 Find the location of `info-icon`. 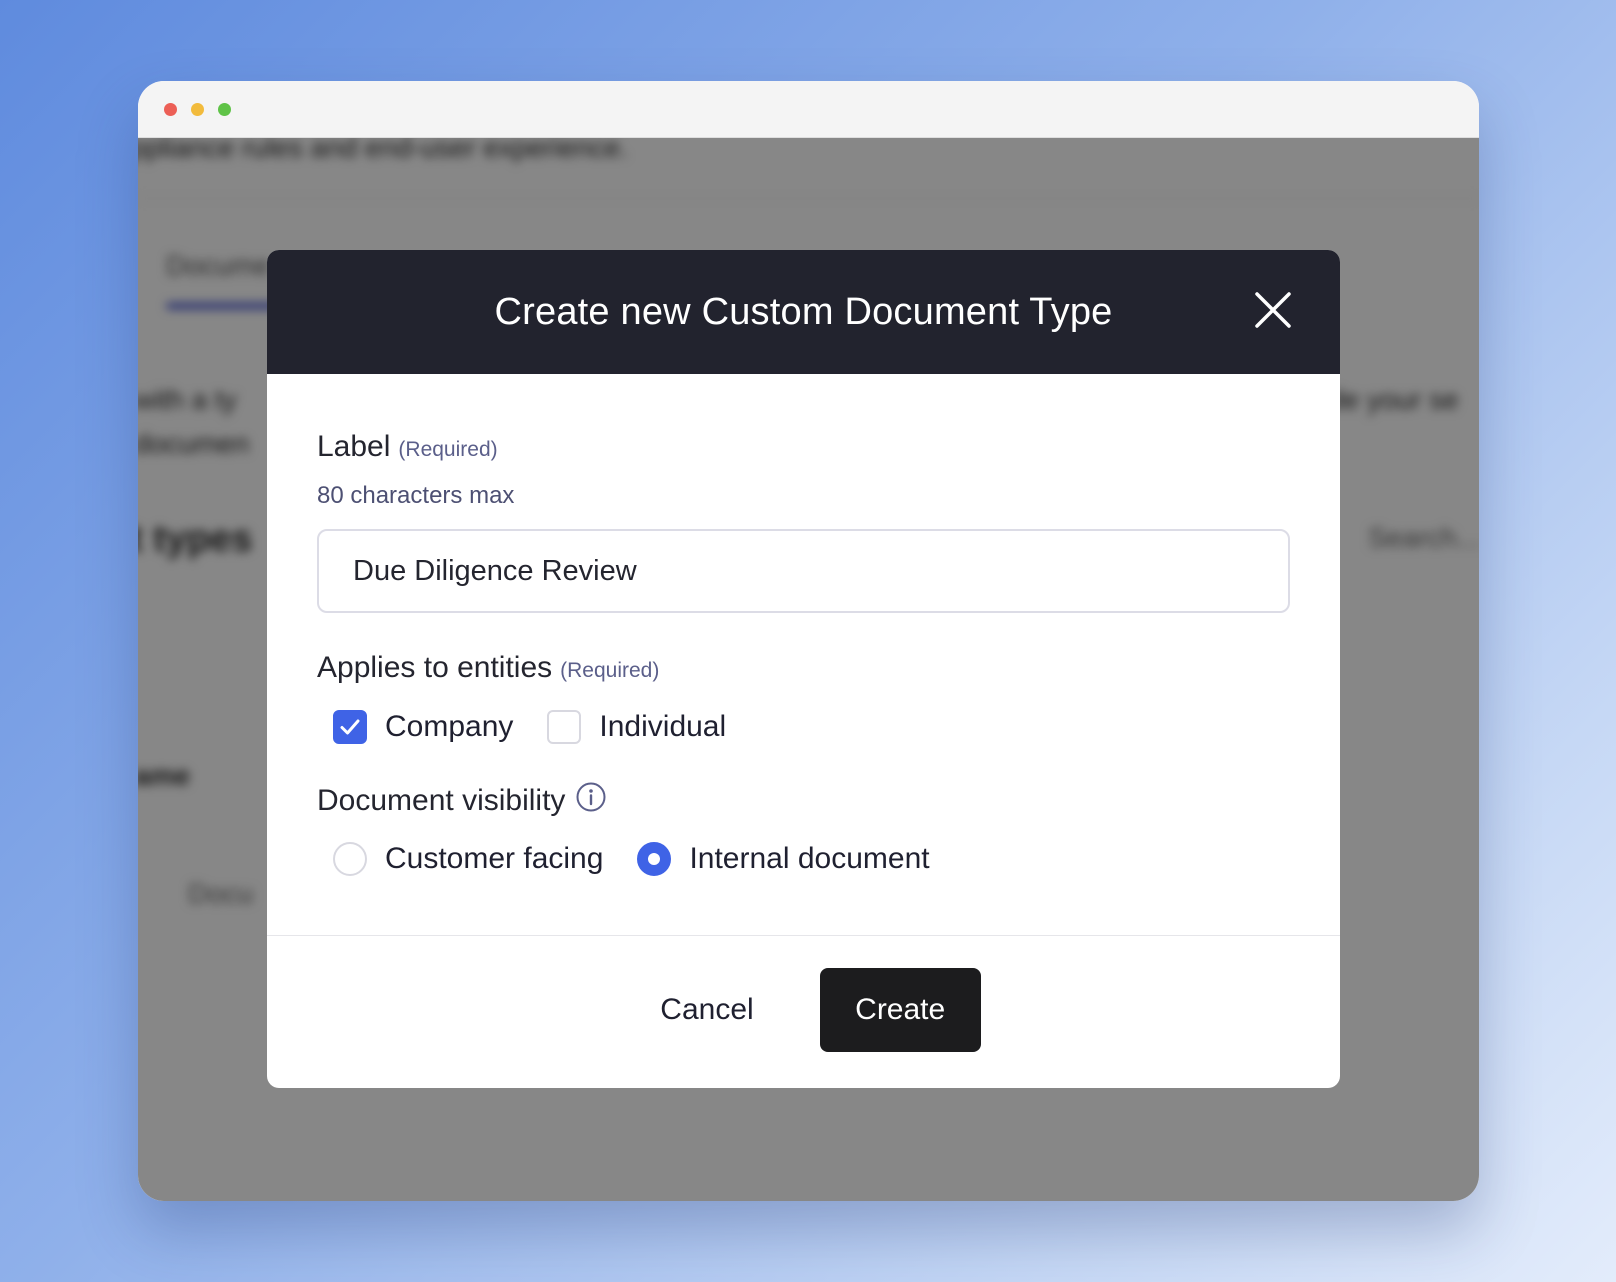

info-icon is located at coordinates (591, 797).